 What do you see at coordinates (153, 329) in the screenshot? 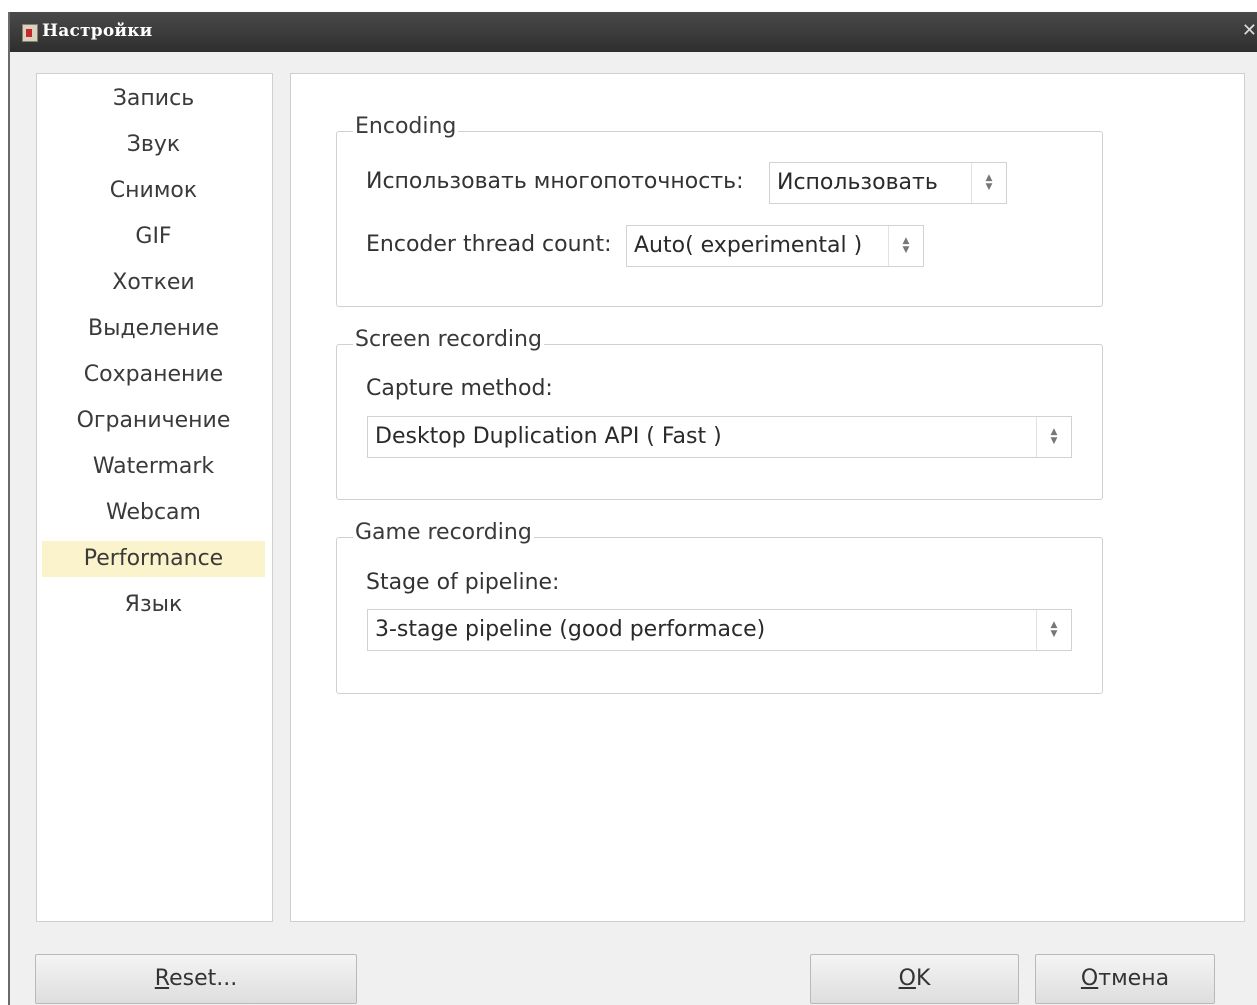
I see `sidebar-item-selection: Выделение` at bounding box center [153, 329].